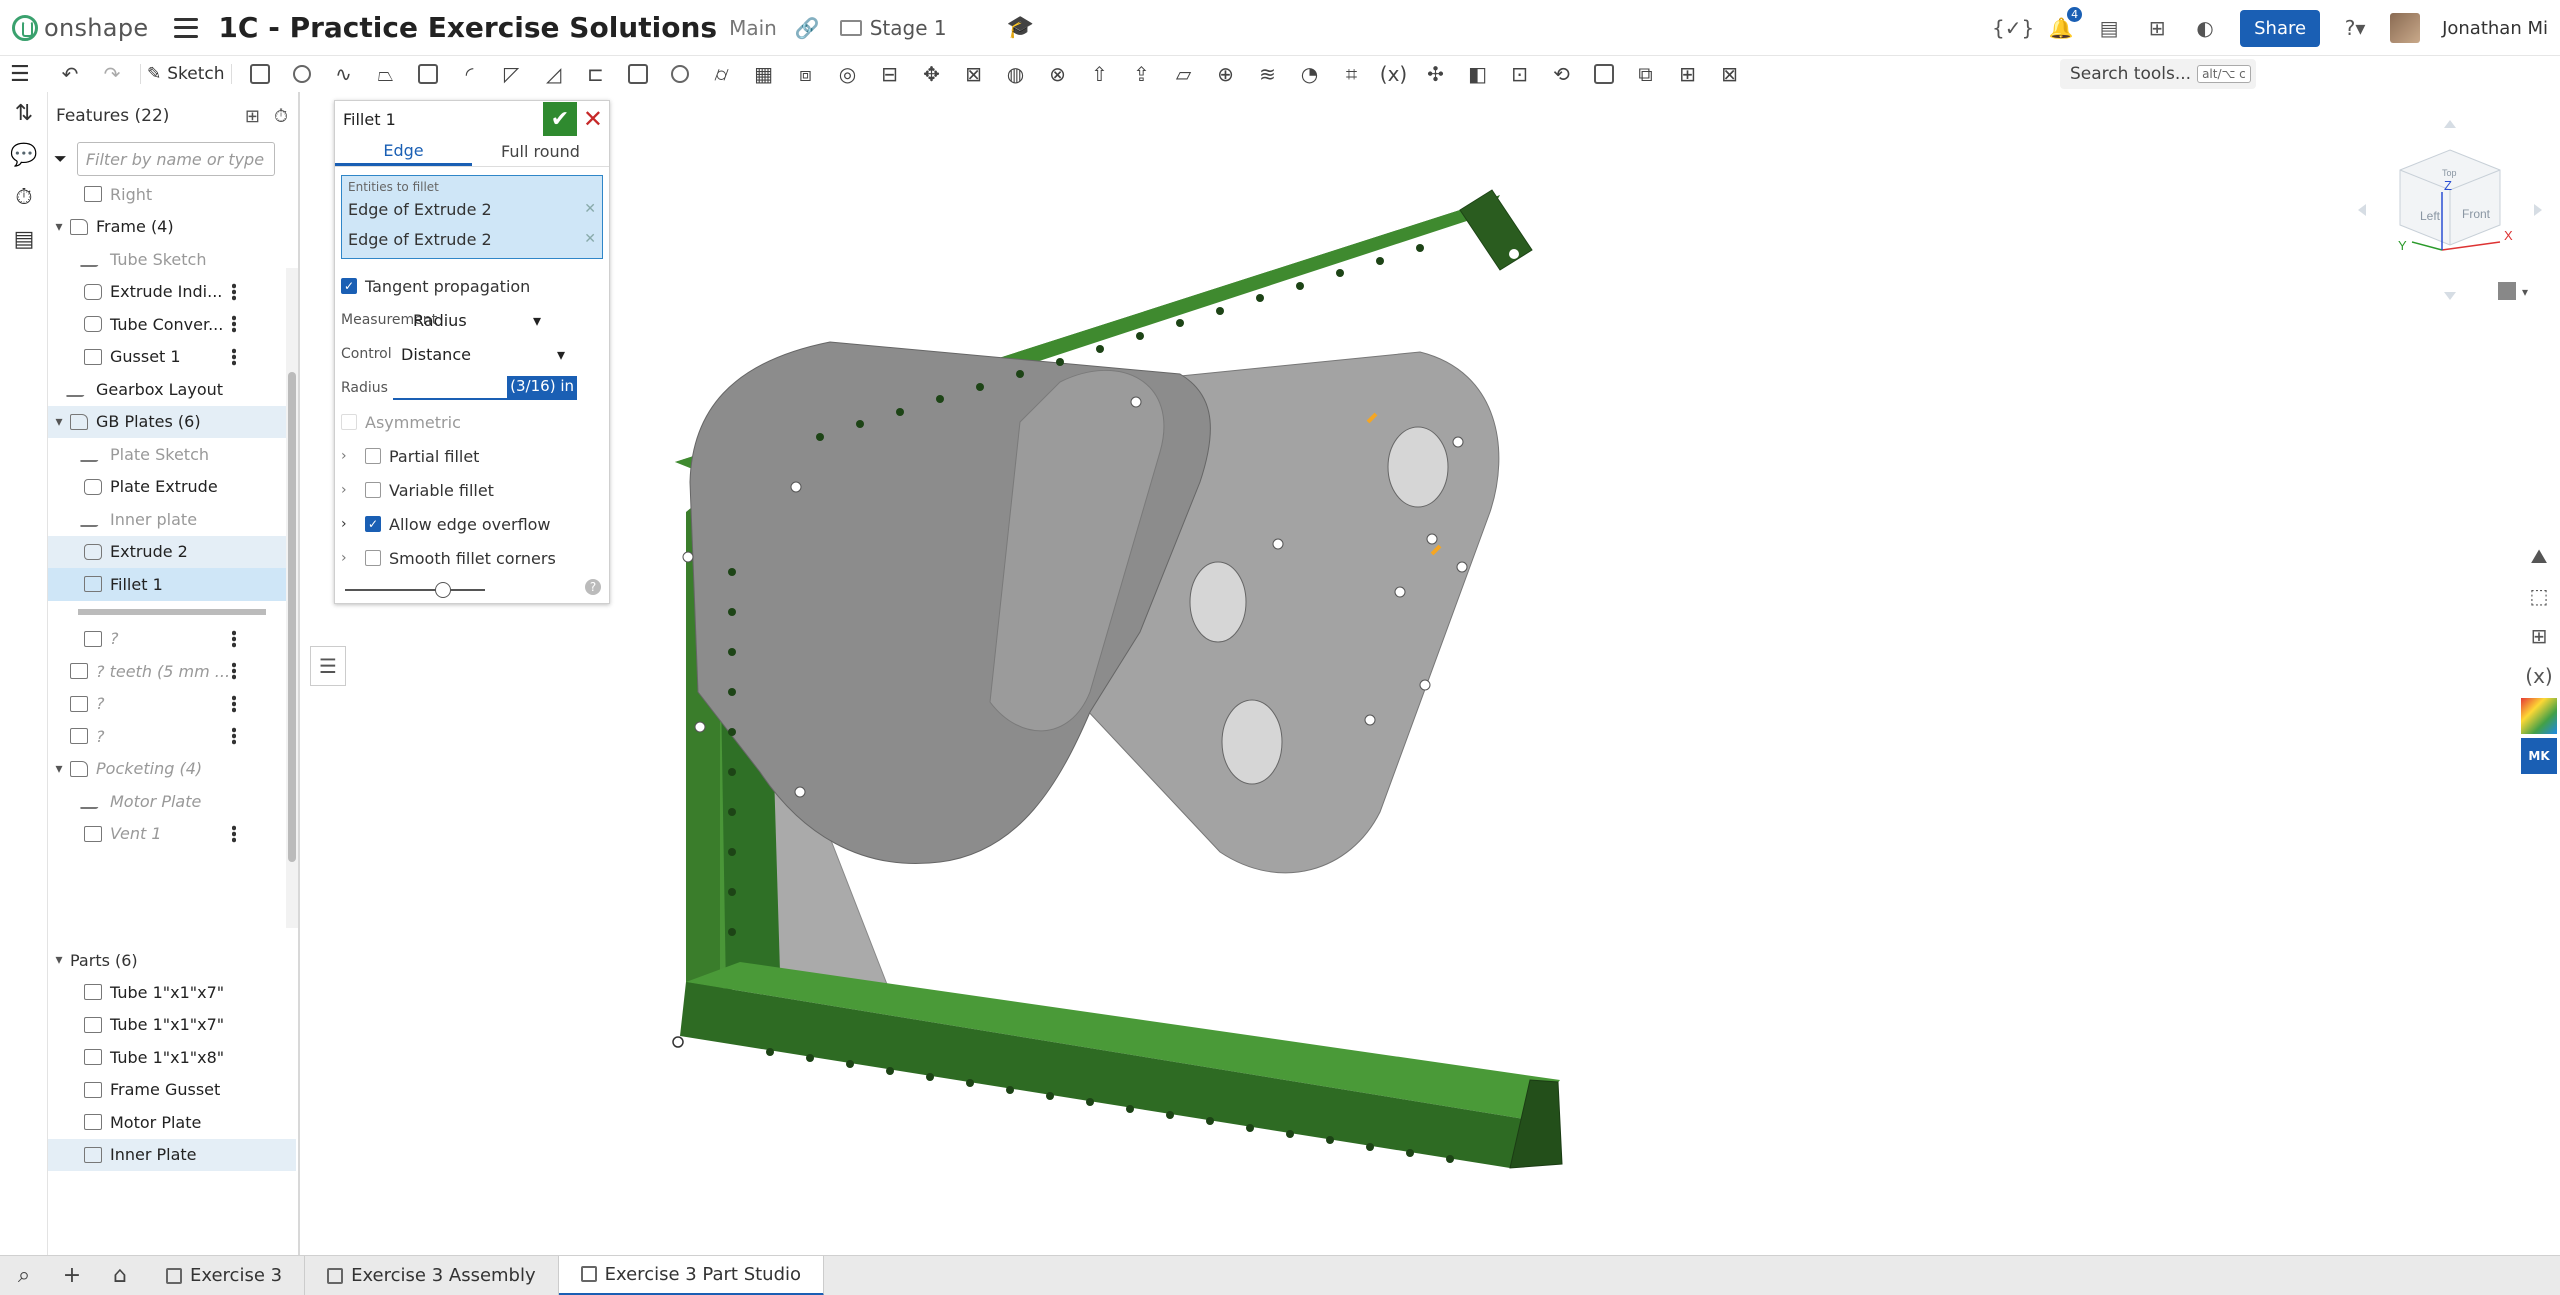 Image resolution: width=2560 pixels, height=1295 pixels. I want to click on tab-exercise-3-assembly: Exercise 3 Assembly, so click(432, 1275).